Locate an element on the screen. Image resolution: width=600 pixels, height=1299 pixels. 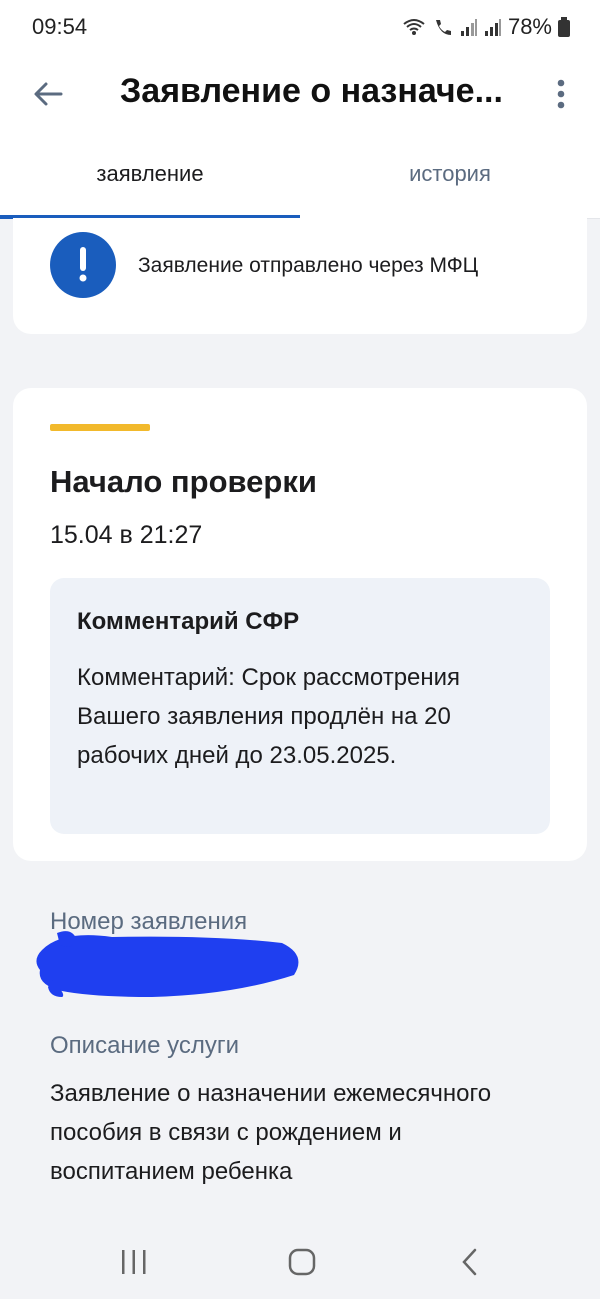
status-accent-line is located at coordinates (100, 427).